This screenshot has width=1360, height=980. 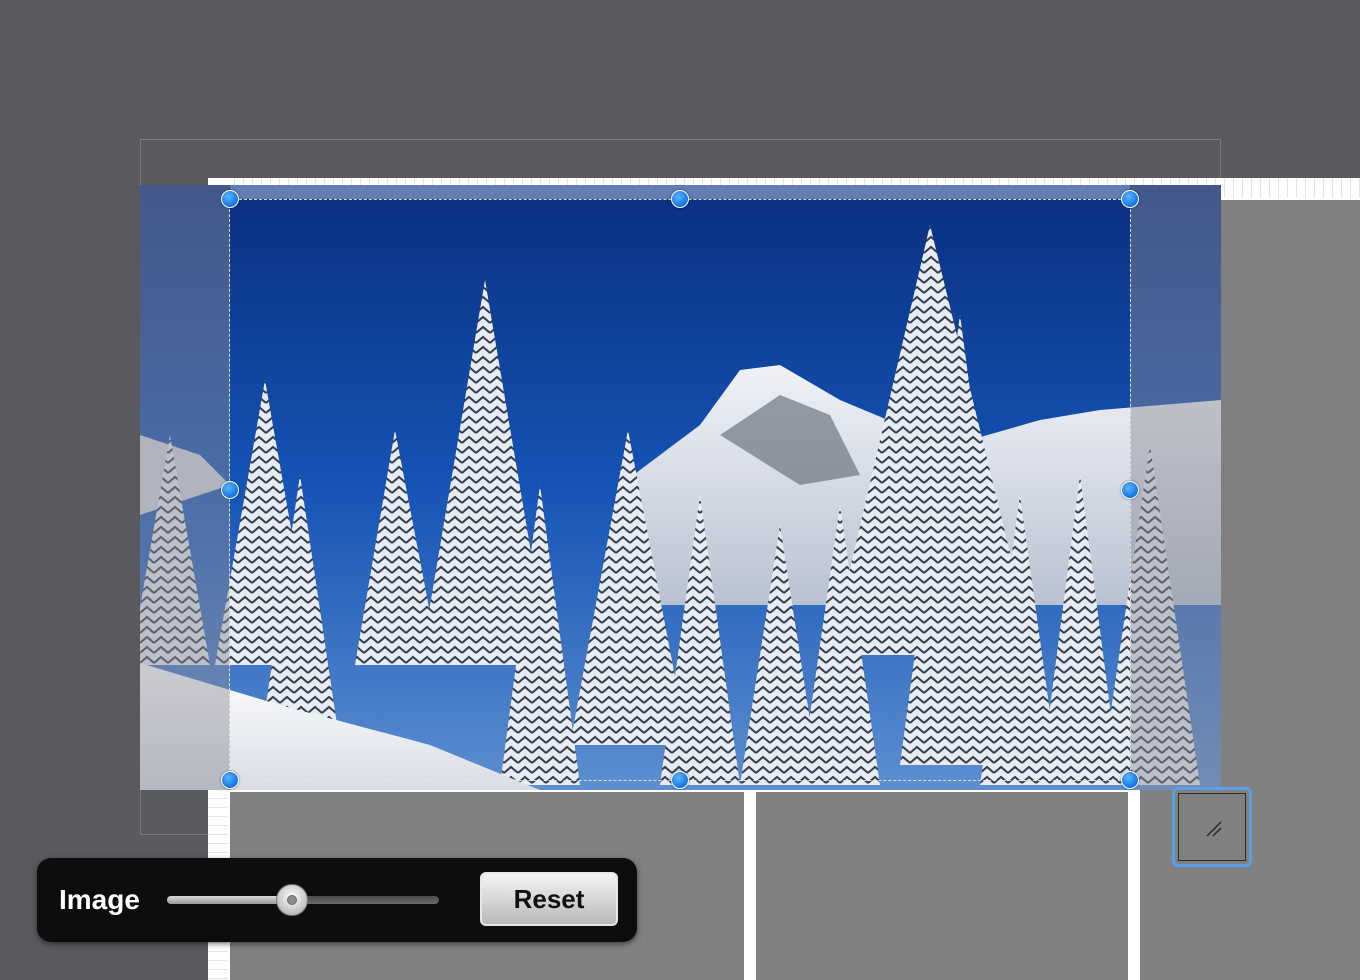 What do you see at coordinates (1130, 490) in the screenshot?
I see `handle-middle-right` at bounding box center [1130, 490].